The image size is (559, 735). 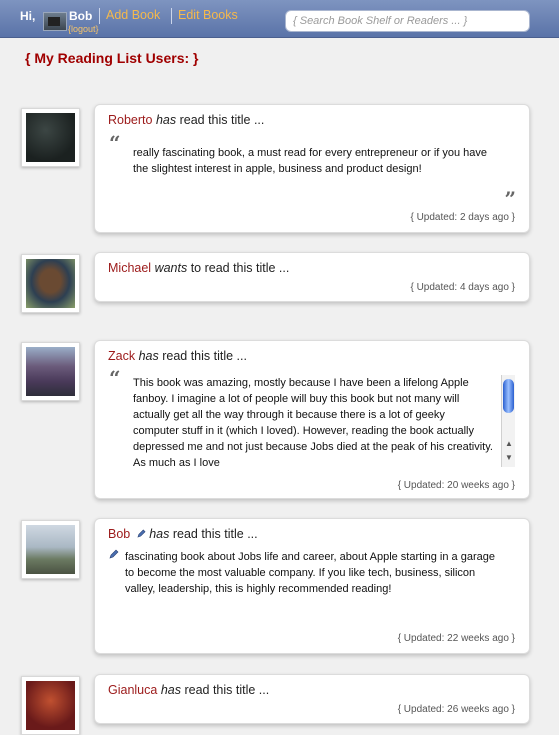 What do you see at coordinates (509, 443) in the screenshot?
I see `scroll-up-icon: ▲` at bounding box center [509, 443].